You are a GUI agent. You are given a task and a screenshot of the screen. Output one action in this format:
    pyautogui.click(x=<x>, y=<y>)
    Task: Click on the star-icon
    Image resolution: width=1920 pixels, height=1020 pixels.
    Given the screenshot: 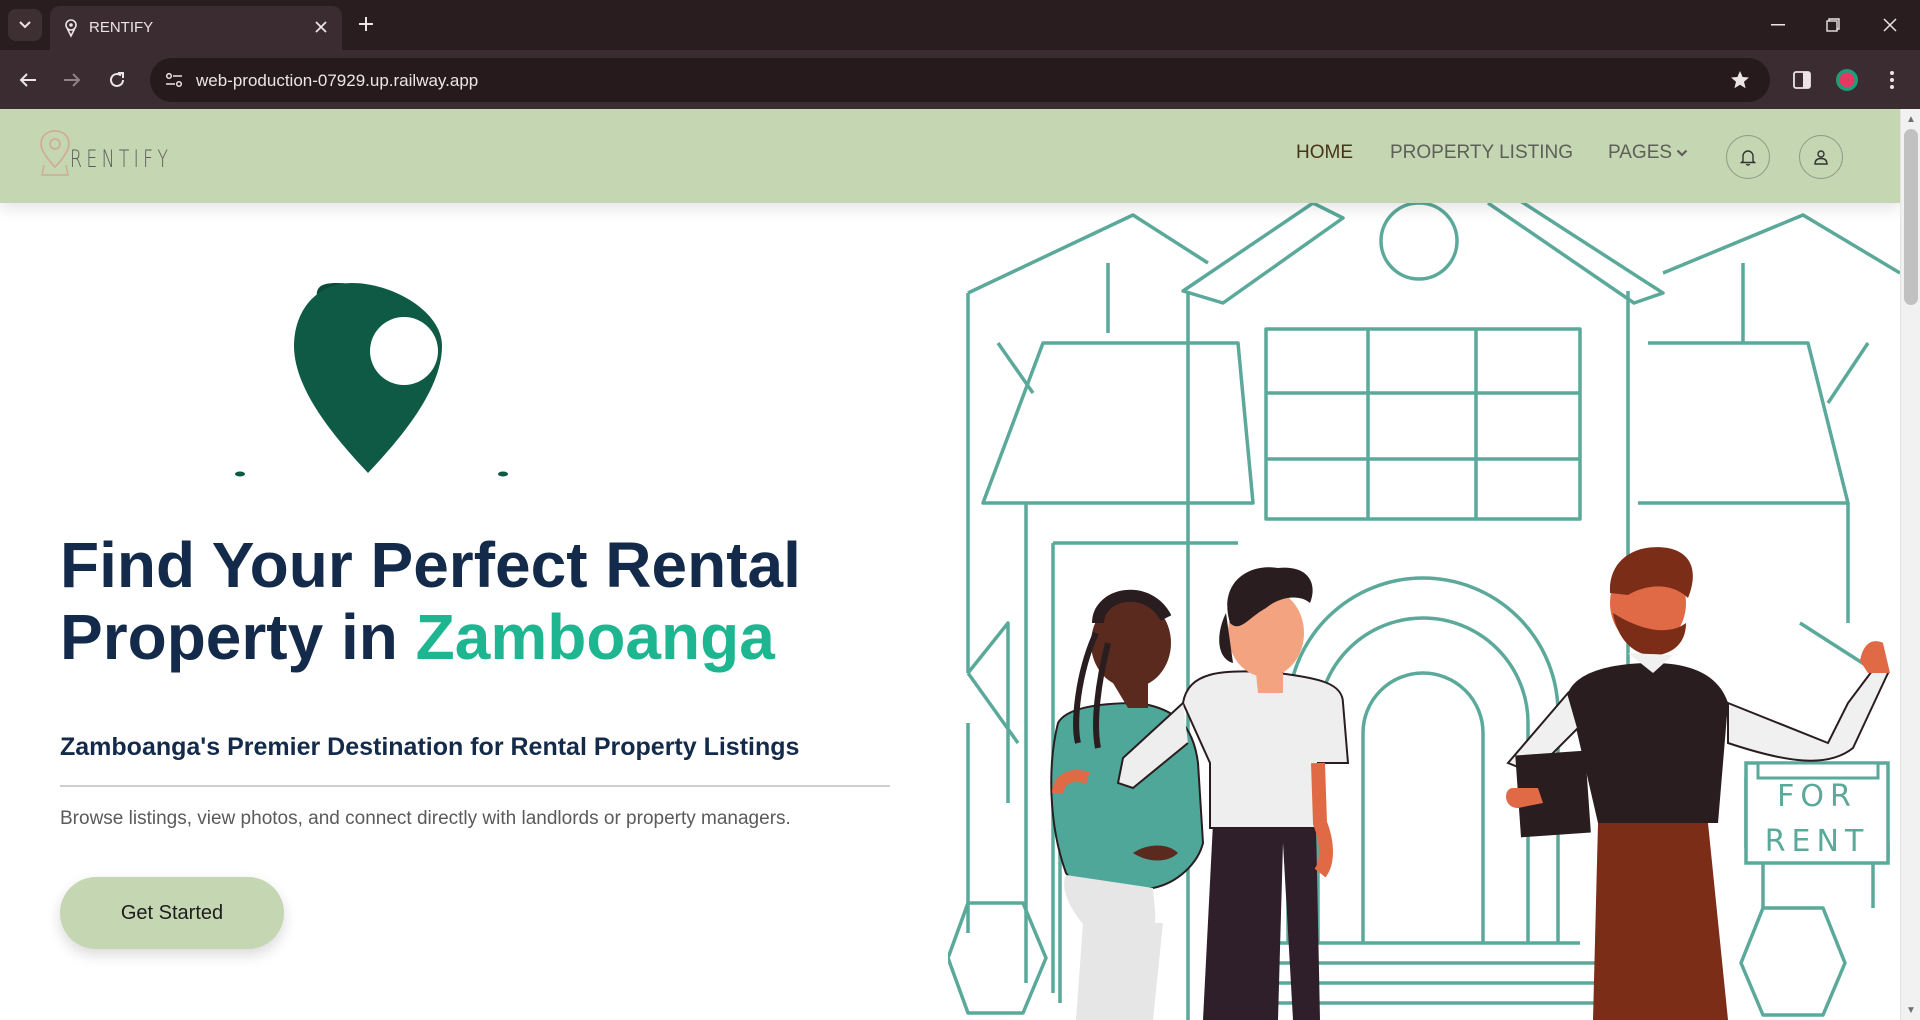 What is the action you would take?
    pyautogui.click(x=1740, y=80)
    